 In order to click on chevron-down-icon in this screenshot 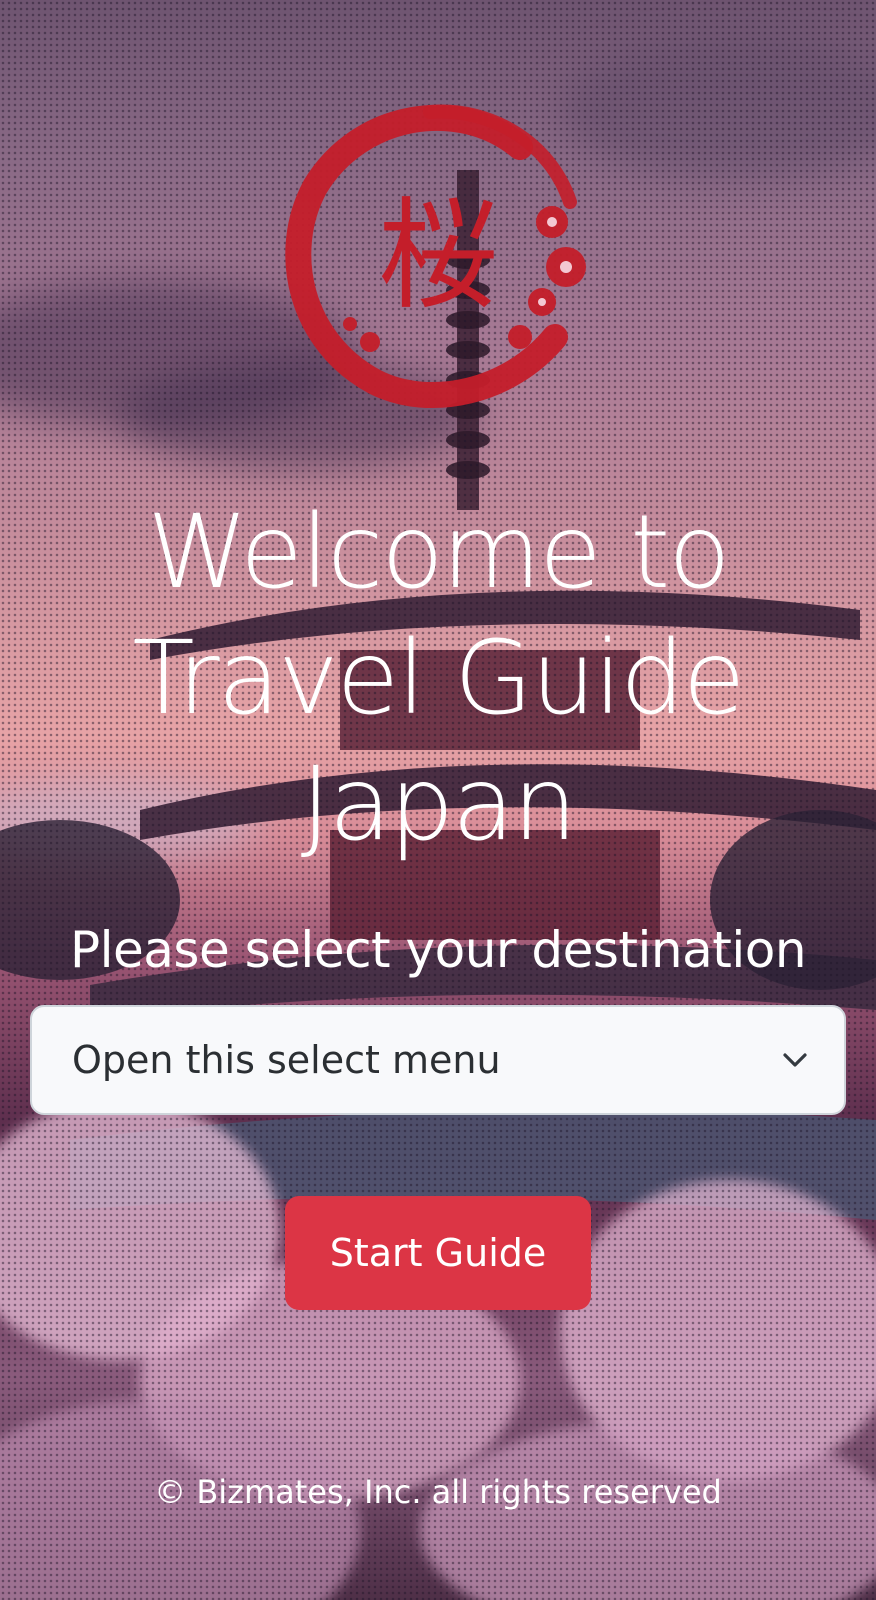, I will do `click(795, 1060)`.